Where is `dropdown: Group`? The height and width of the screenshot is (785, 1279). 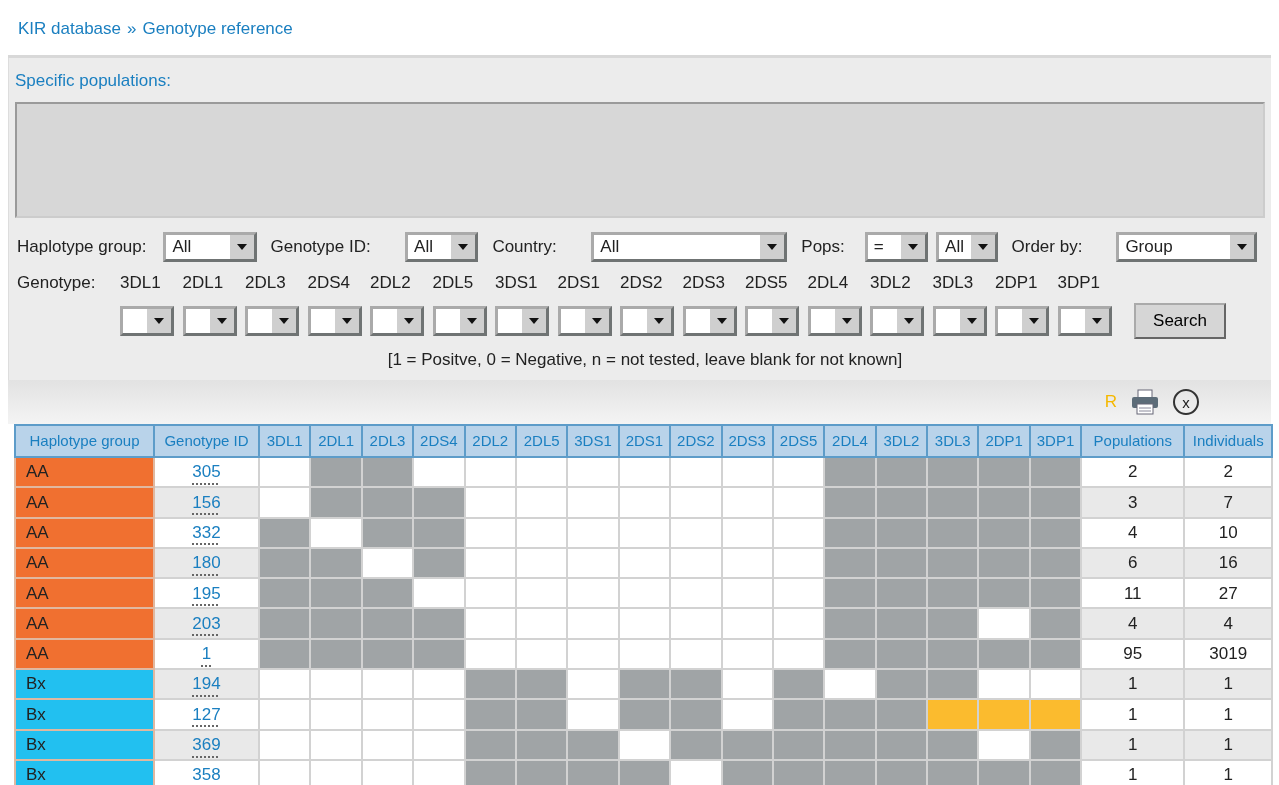 dropdown: Group is located at coordinates (1186, 246).